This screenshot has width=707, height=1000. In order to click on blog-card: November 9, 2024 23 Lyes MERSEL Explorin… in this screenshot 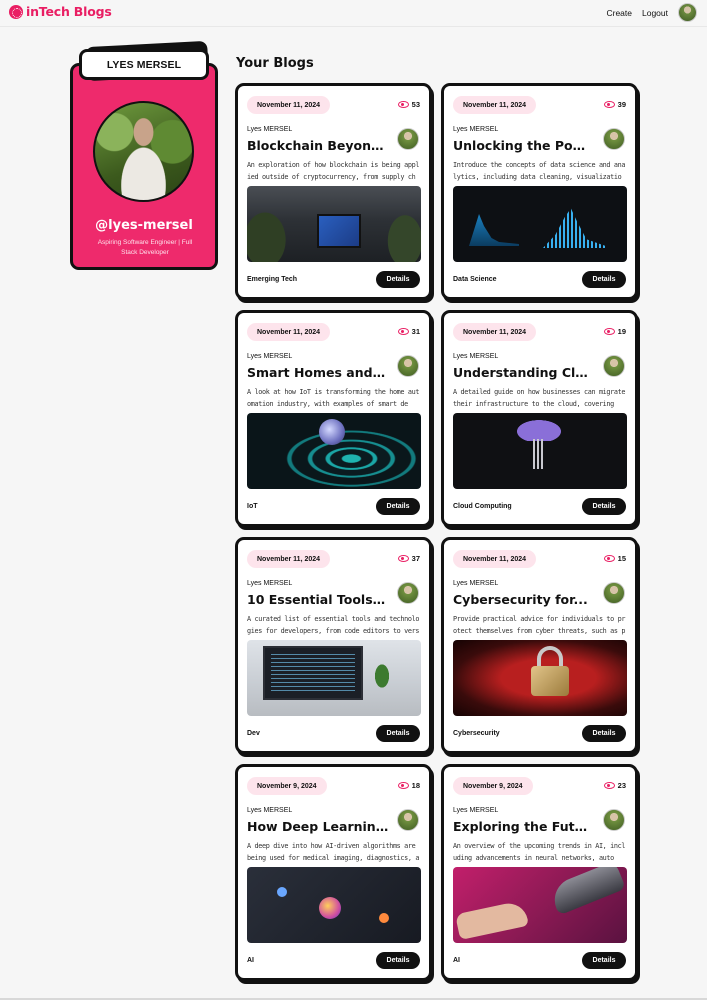, I will do `click(539, 872)`.